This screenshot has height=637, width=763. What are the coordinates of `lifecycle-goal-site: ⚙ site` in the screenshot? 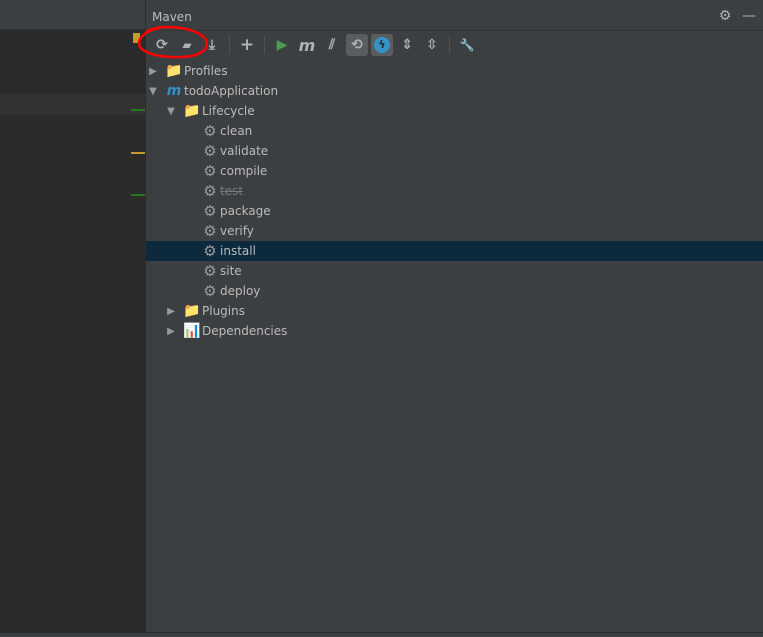 It's located at (454, 271).